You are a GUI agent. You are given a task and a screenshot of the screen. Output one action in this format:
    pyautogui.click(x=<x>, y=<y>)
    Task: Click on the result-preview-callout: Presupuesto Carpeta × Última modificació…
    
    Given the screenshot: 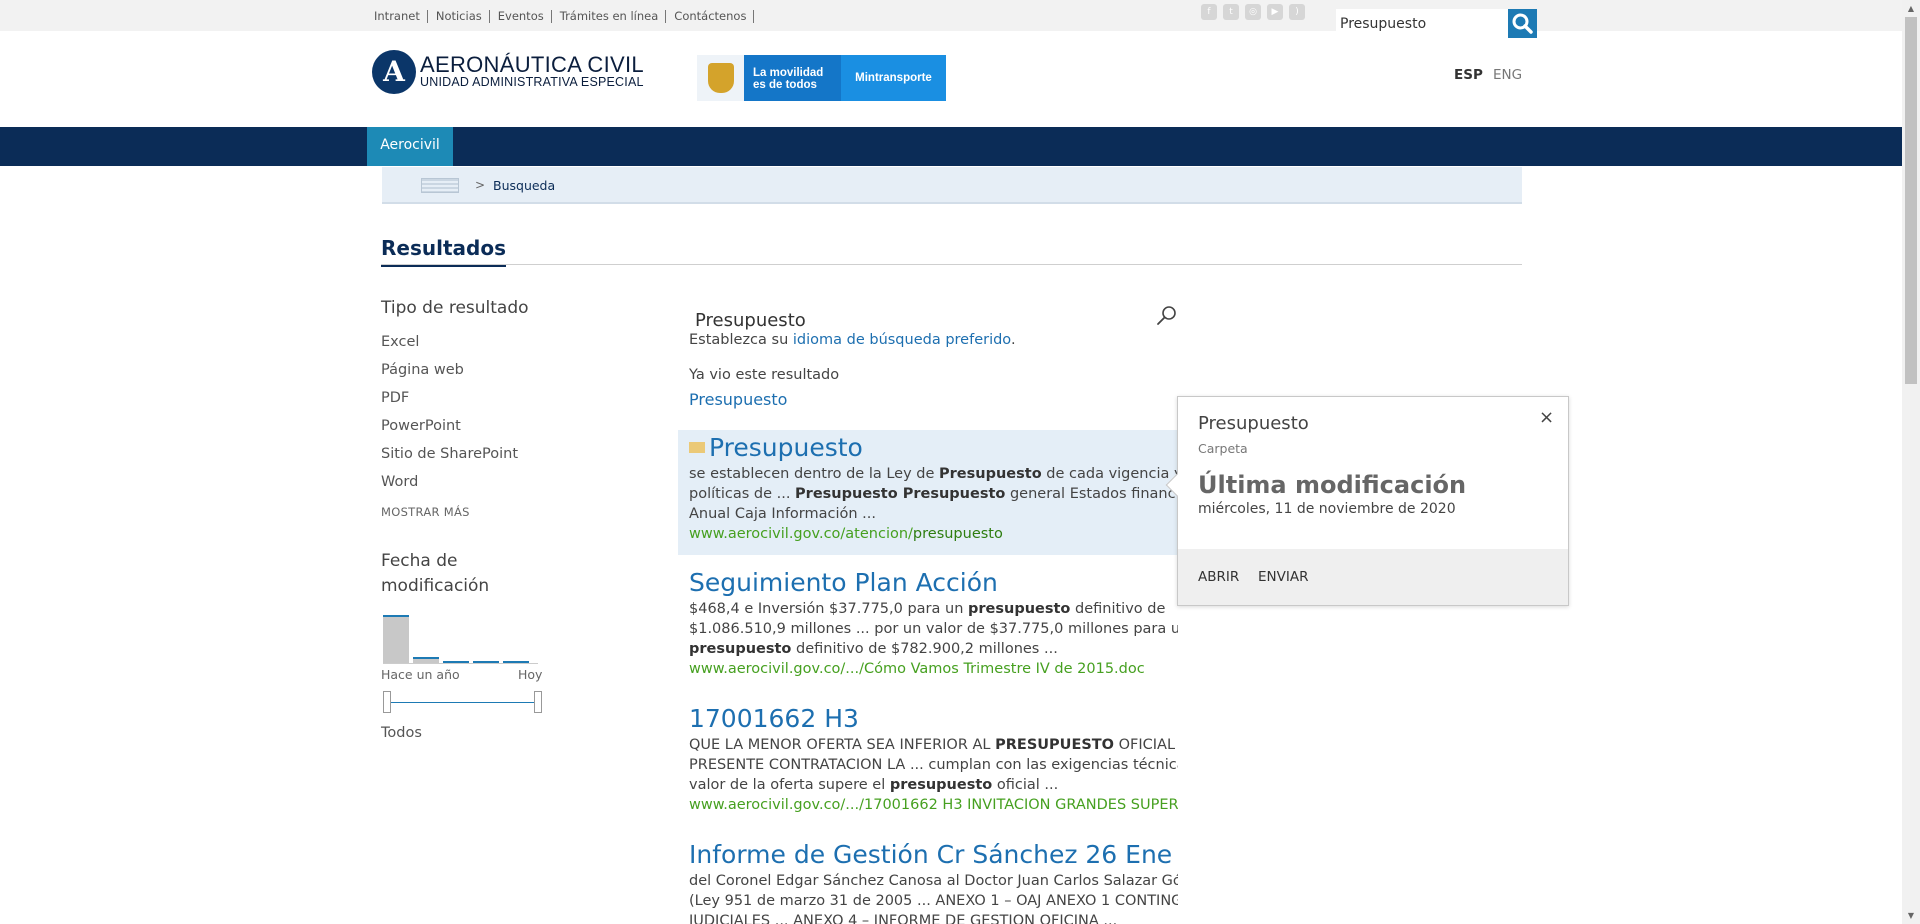 What is the action you would take?
    pyautogui.click(x=1367, y=501)
    